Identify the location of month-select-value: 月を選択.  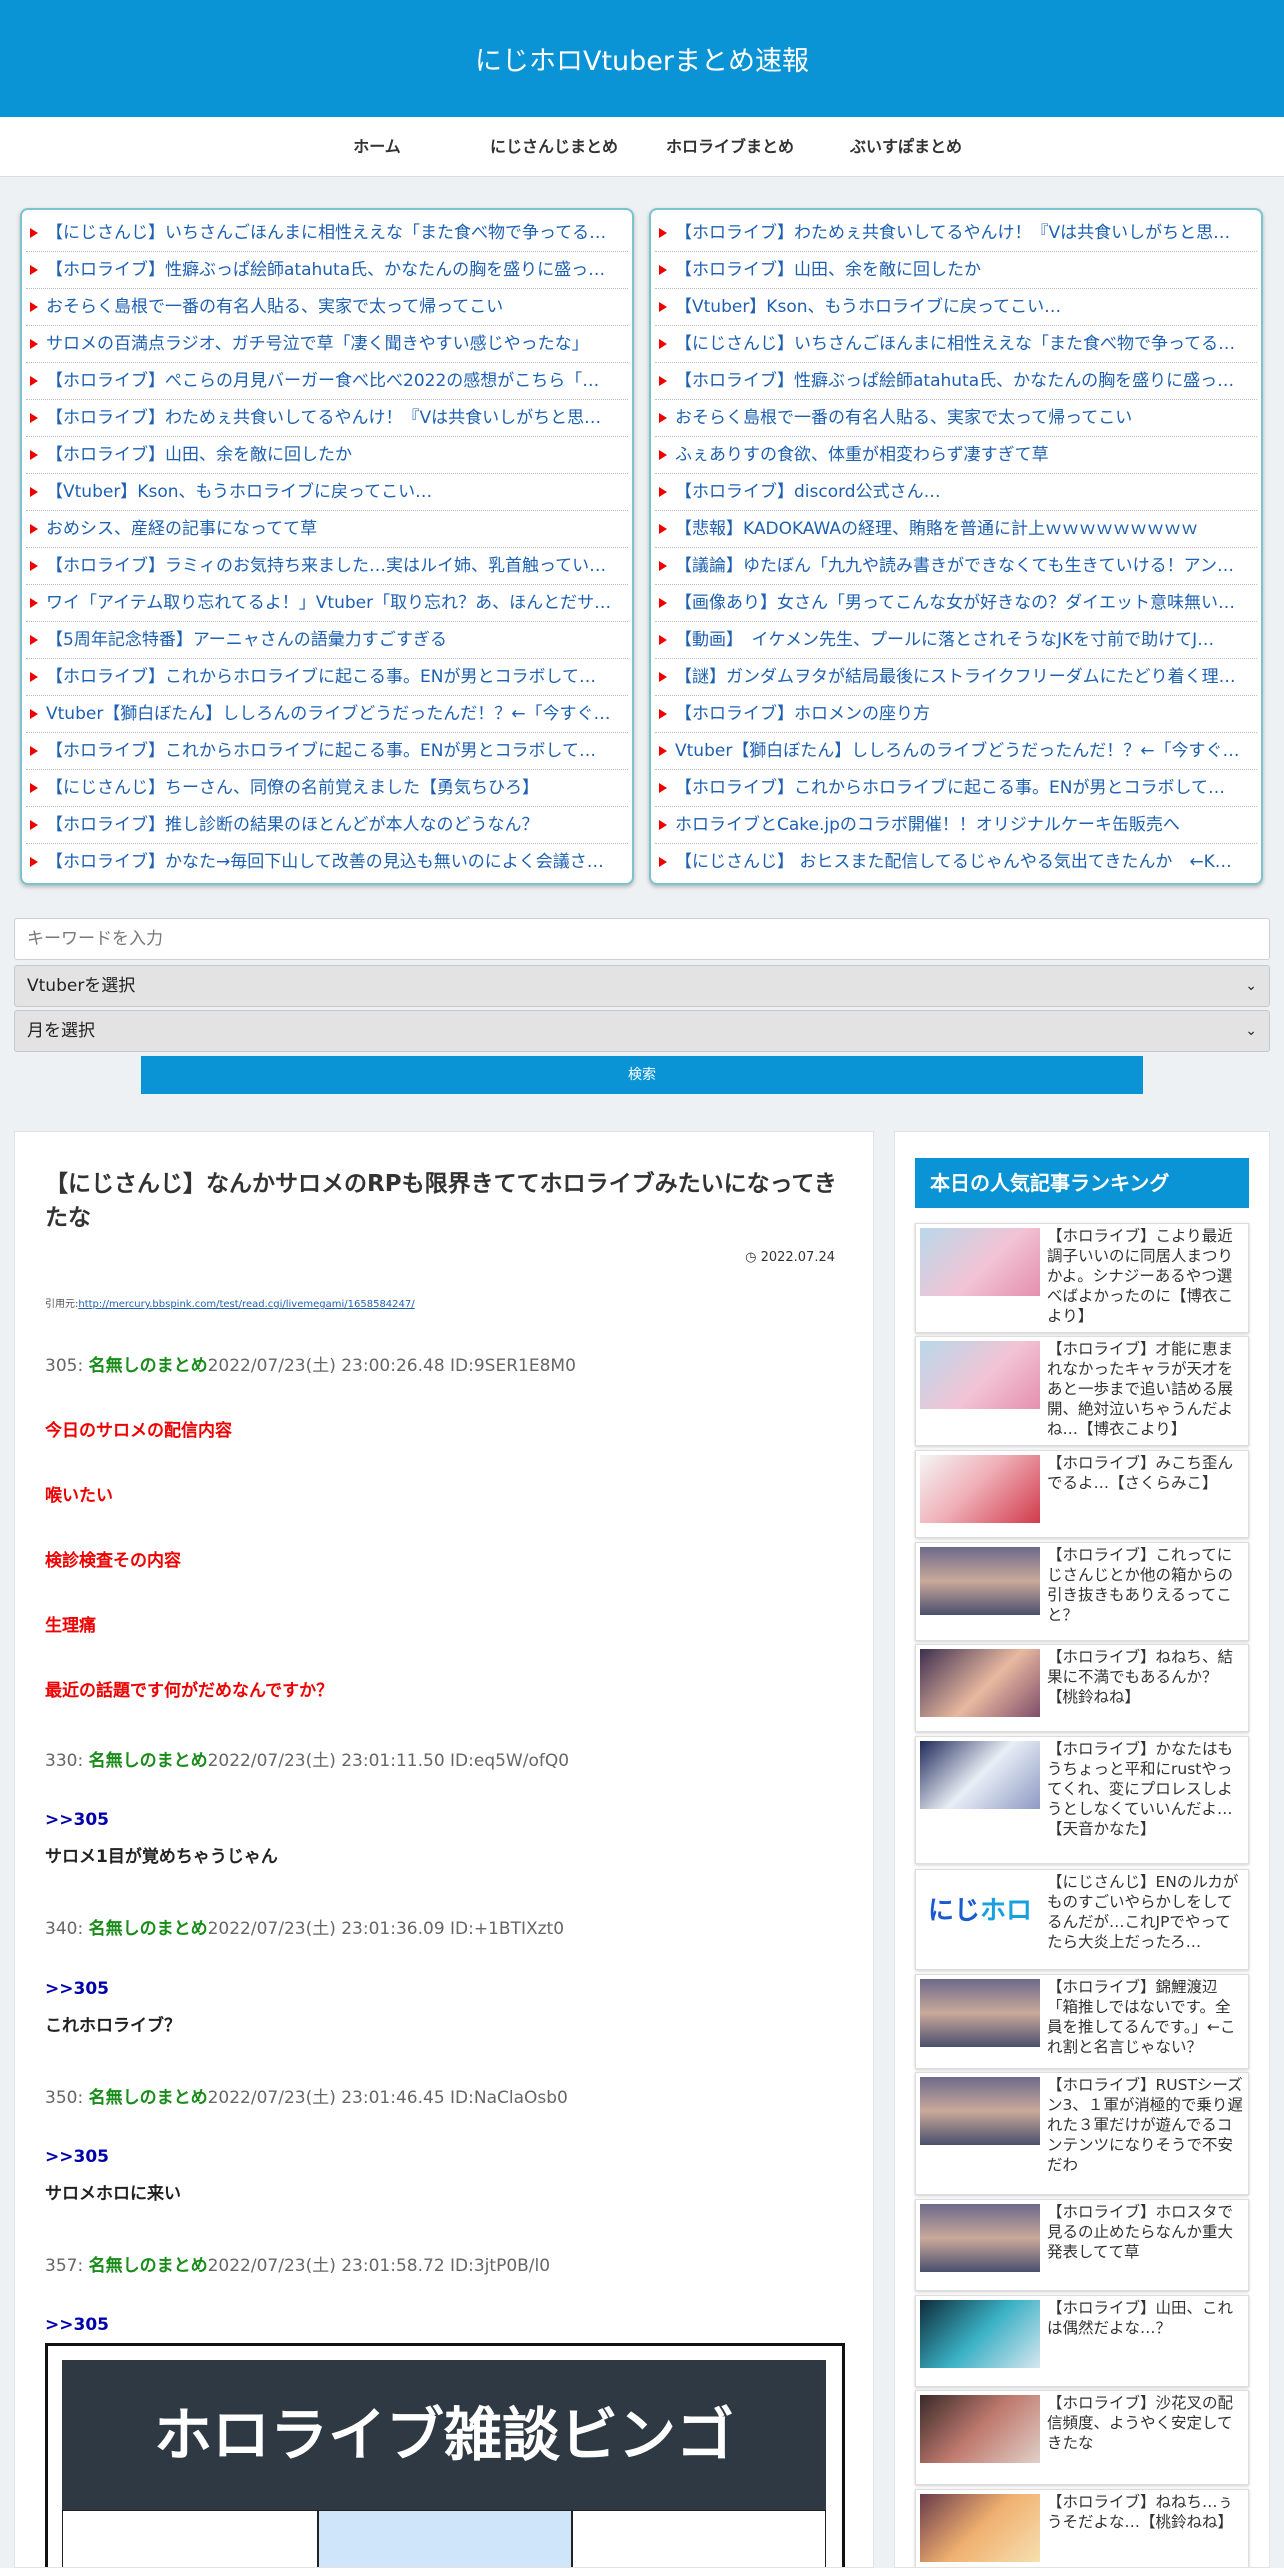
(61, 1031).